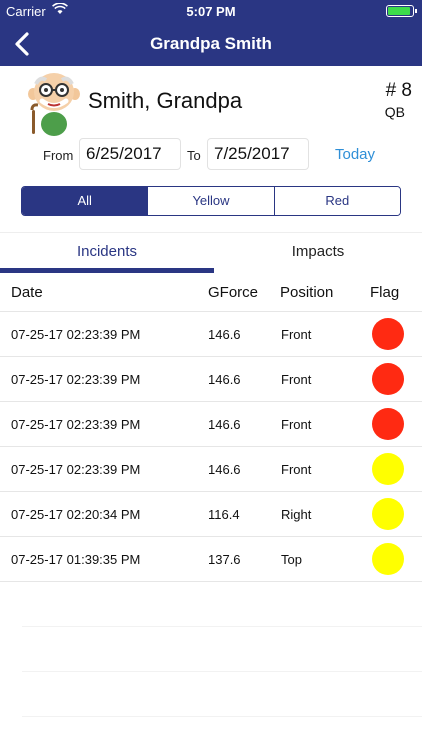 This screenshot has height=750, width=422. Describe the element at coordinates (336, 201) in the screenshot. I see `filter-red: Red` at that location.